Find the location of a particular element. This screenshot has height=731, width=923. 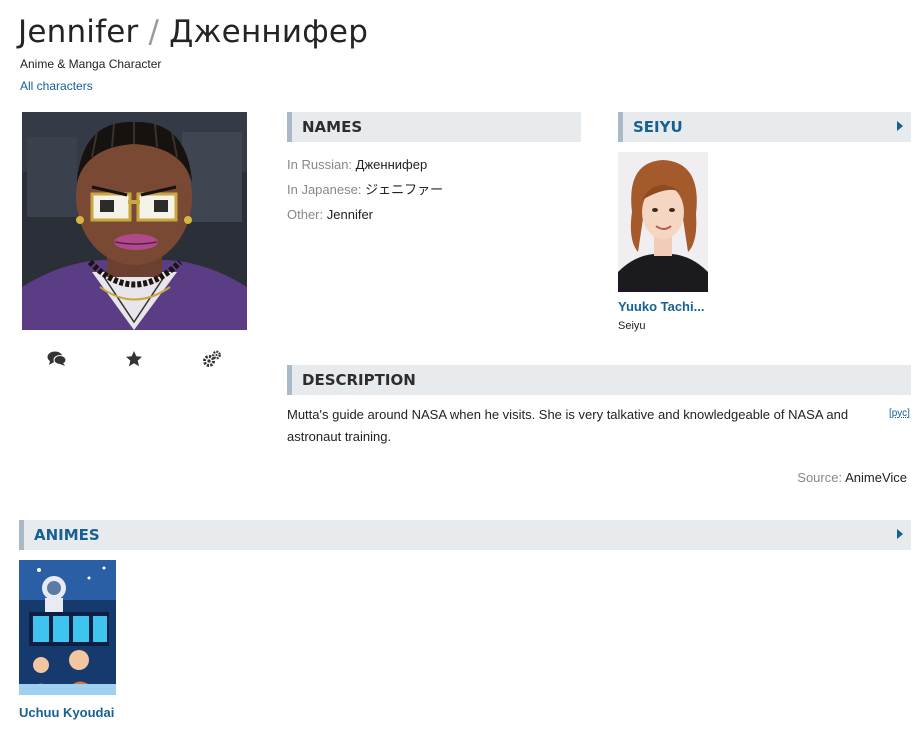

seiyu-section-heading: SEIYU is located at coordinates (764, 127).